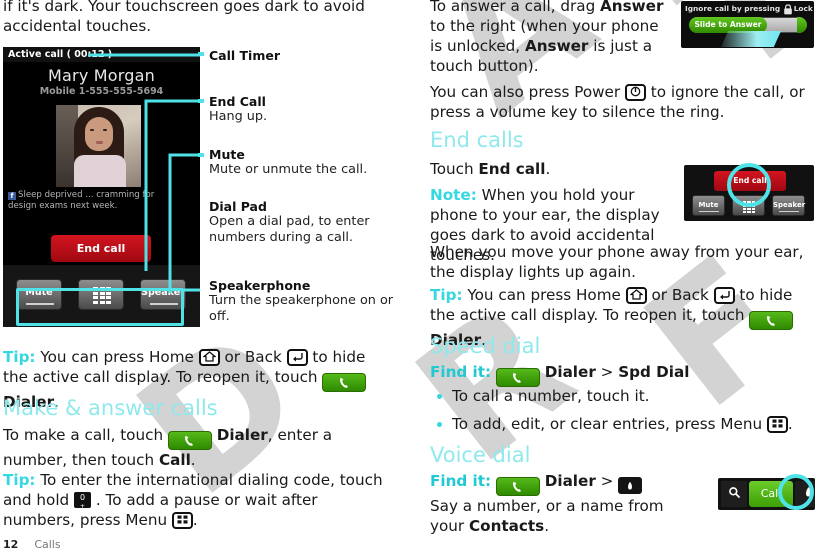  What do you see at coordinates (749, 185) in the screenshot?
I see `end-call-highlight-ring` at bounding box center [749, 185].